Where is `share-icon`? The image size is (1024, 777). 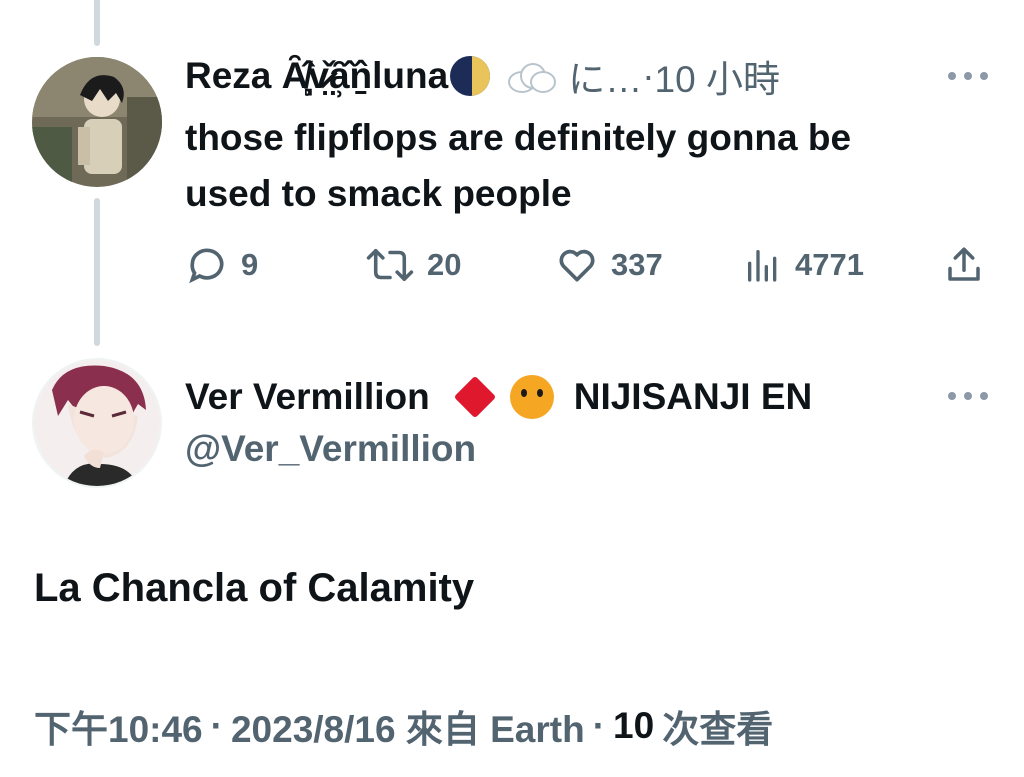 share-icon is located at coordinates (964, 264).